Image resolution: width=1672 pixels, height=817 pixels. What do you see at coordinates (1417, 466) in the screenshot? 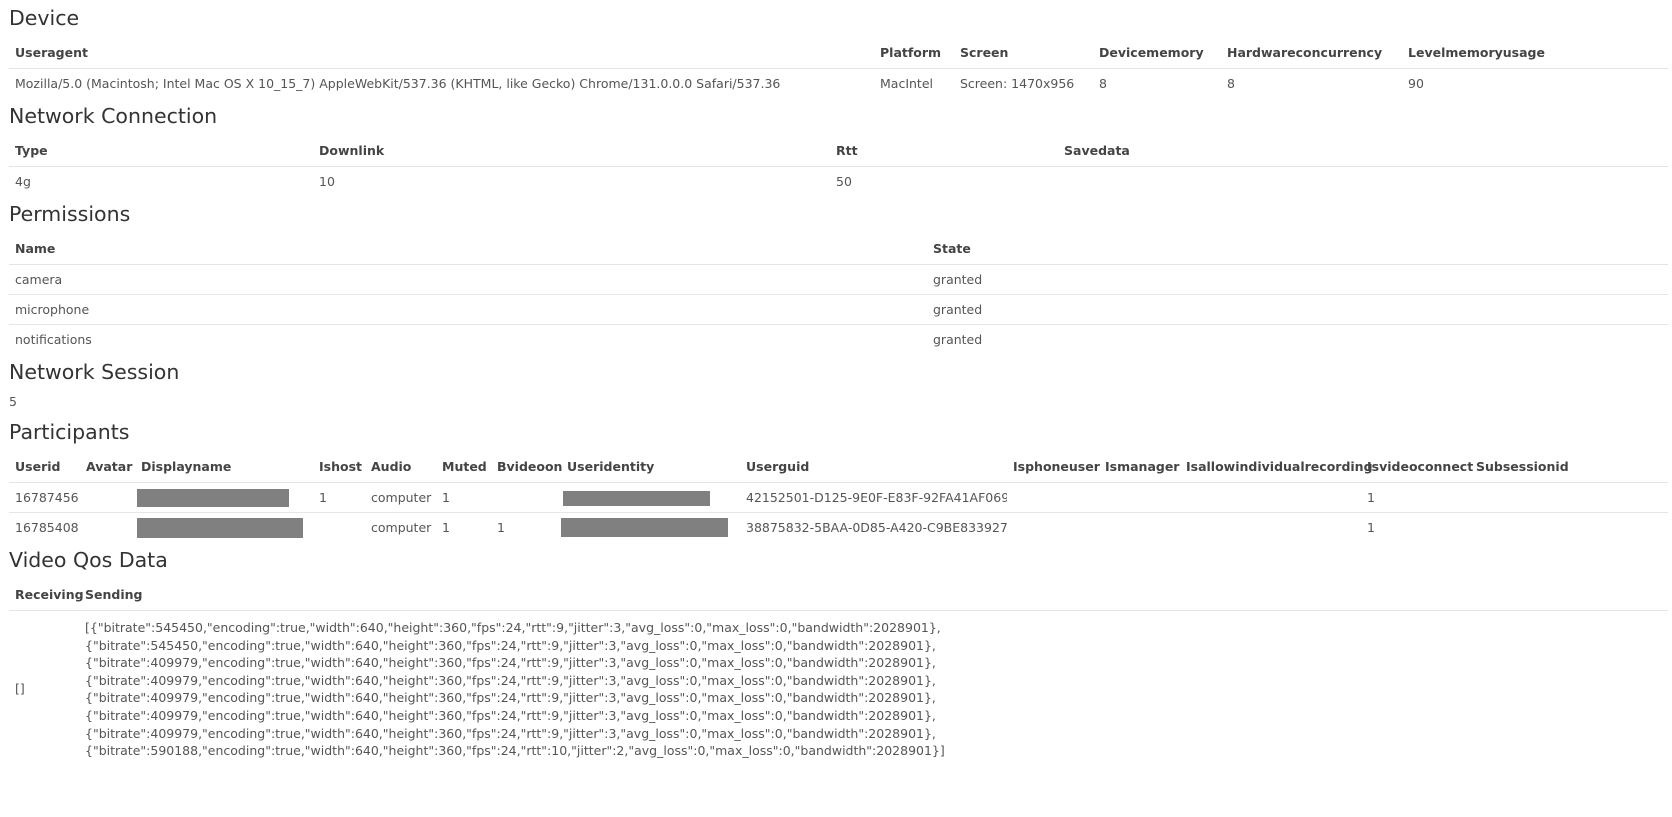
I see `column-header-isvideoconnect: Isvideoconnect` at bounding box center [1417, 466].